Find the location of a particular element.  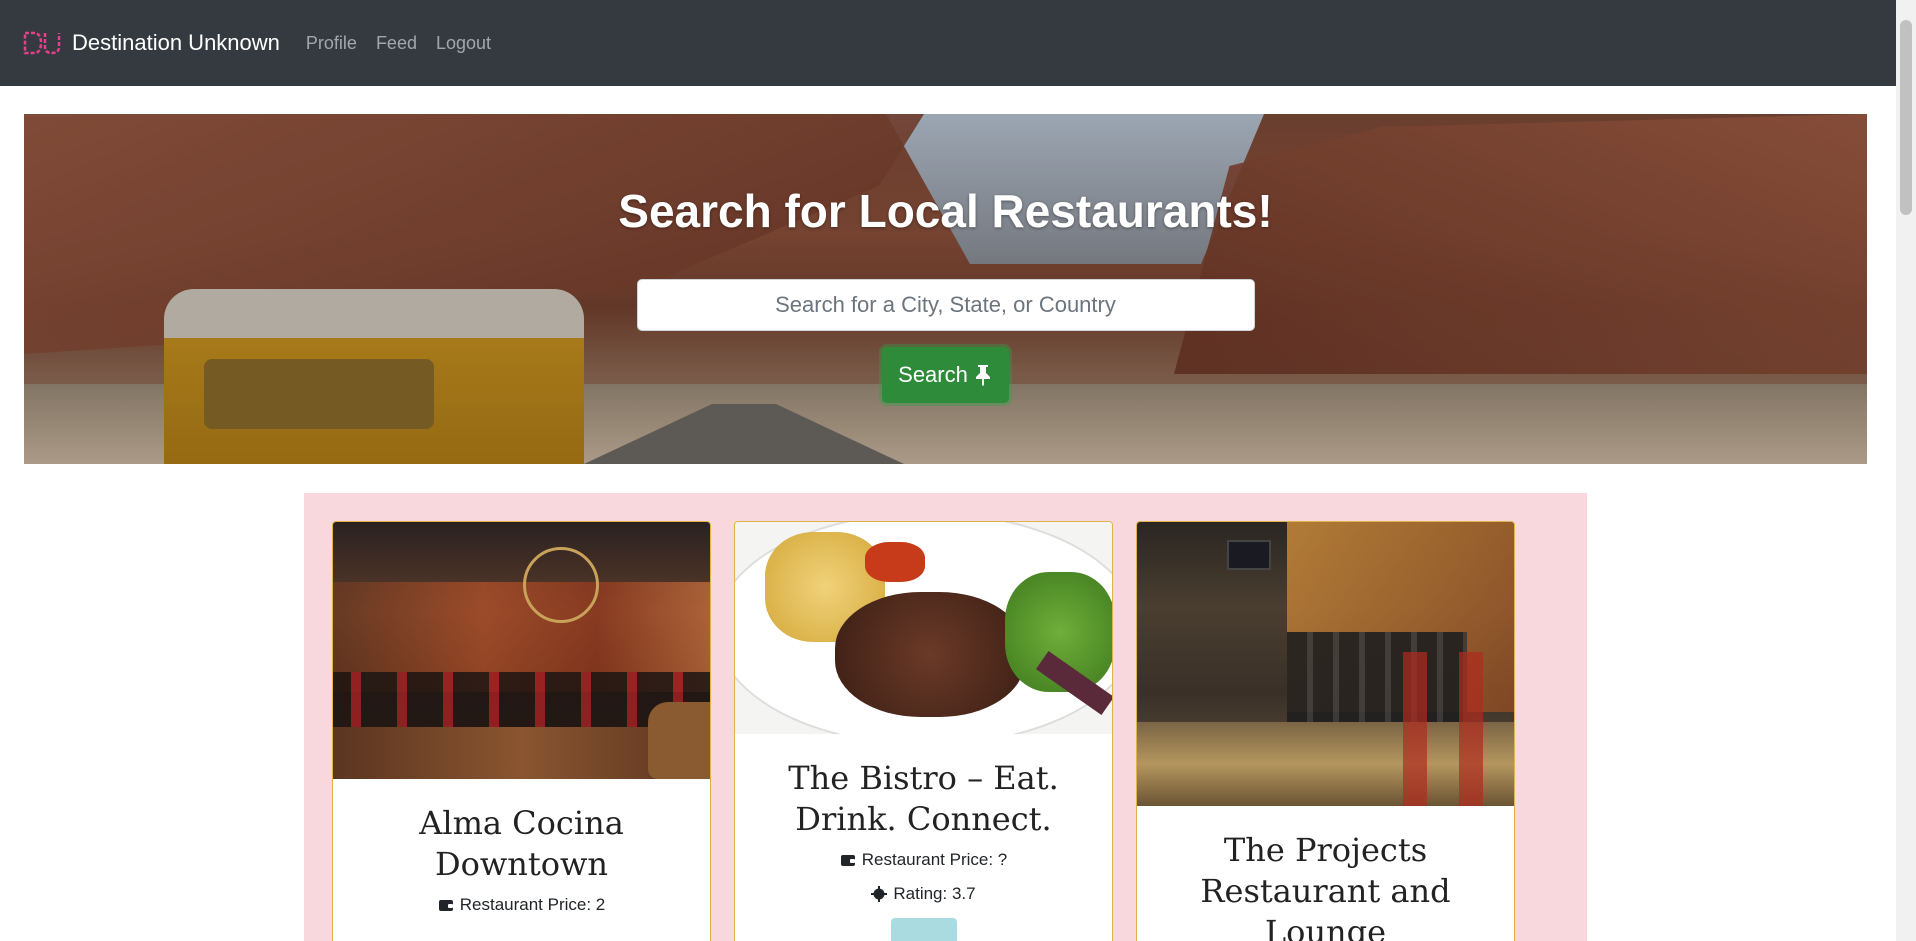

restaurant-price-label: Restaurant Price: 2 is located at coordinates (532, 904).